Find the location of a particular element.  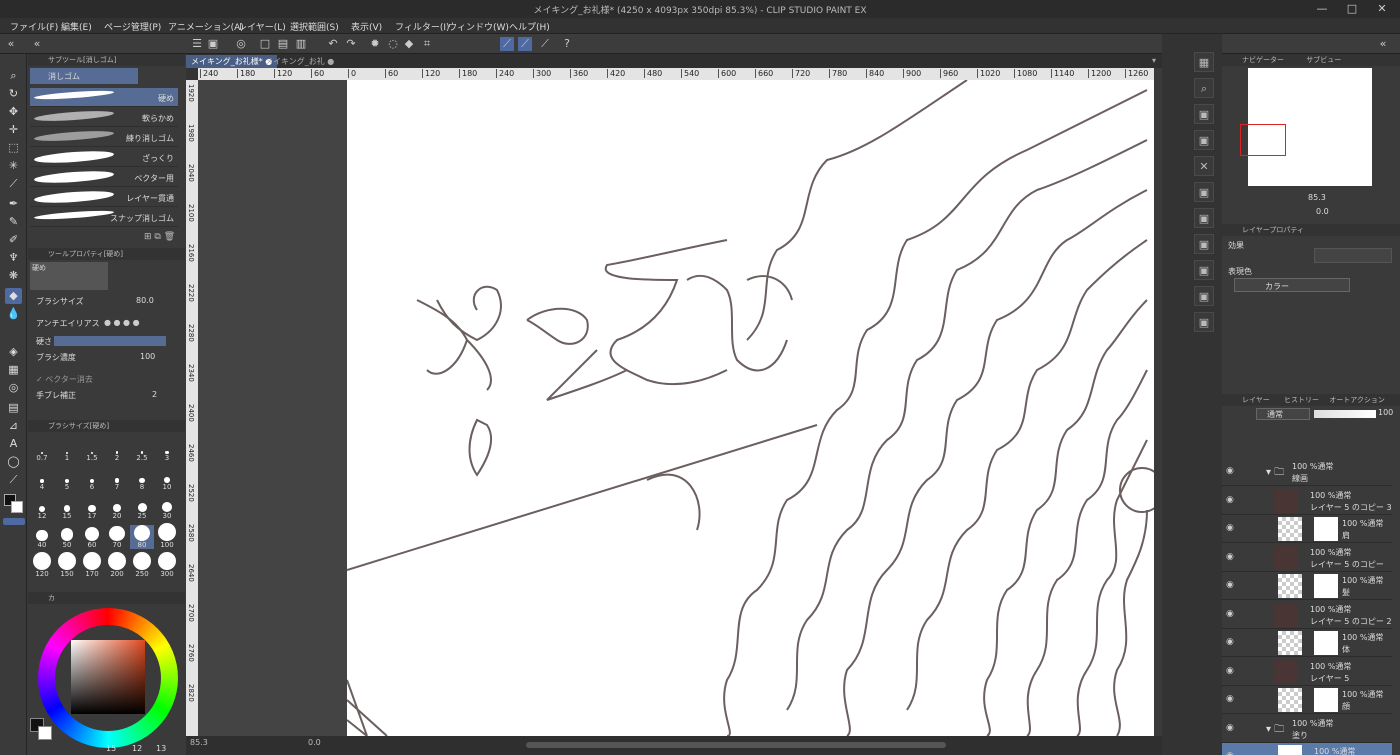

hamburger-menu-icon: ☰ is located at coordinates (197, 44).